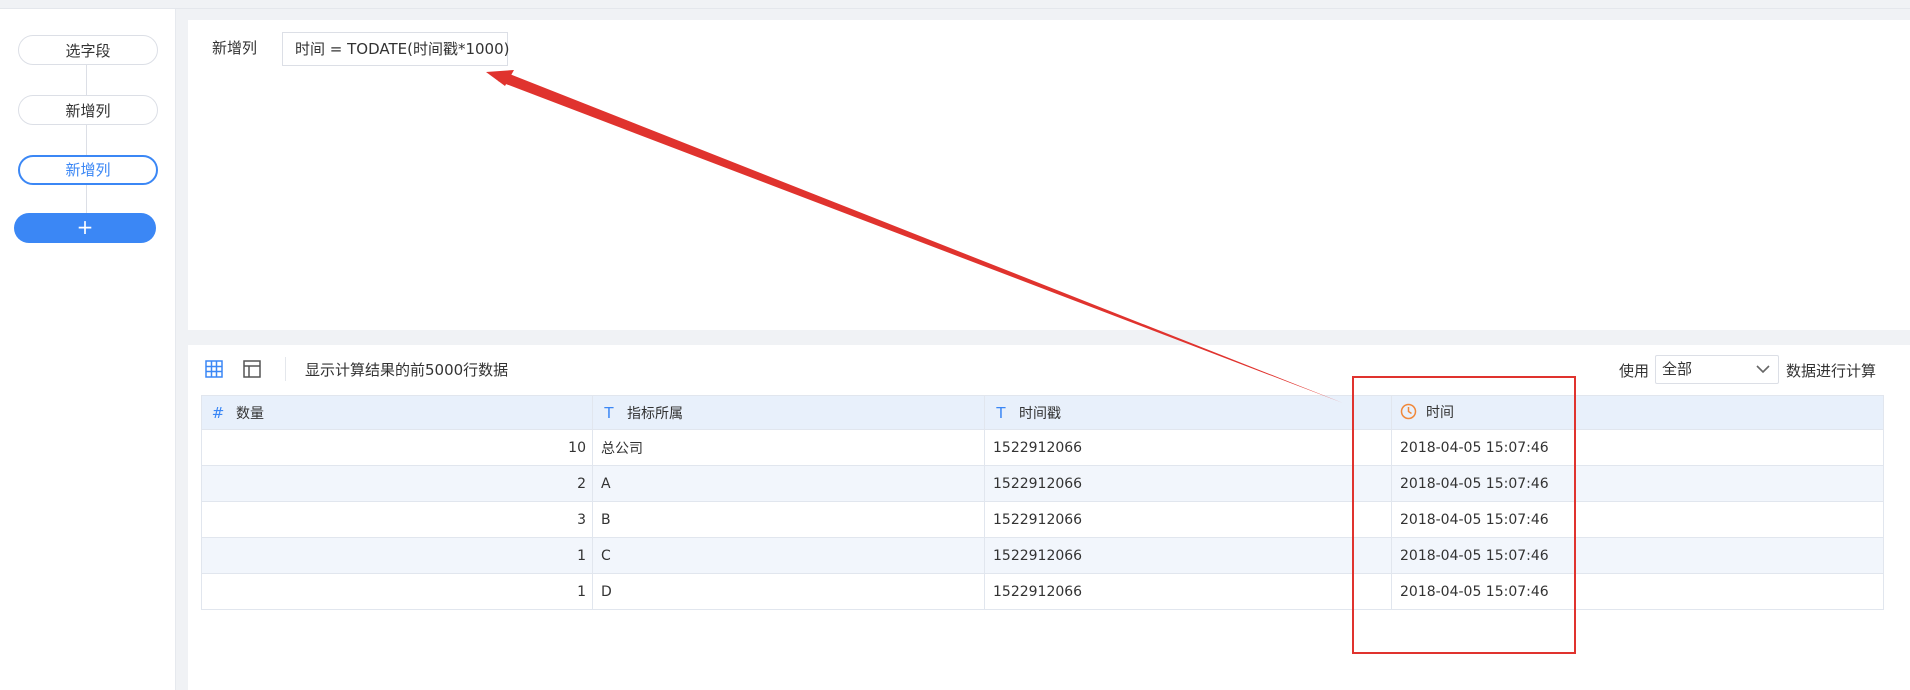 This screenshot has width=1910, height=690. I want to click on toolbar-divider, so click(285, 369).